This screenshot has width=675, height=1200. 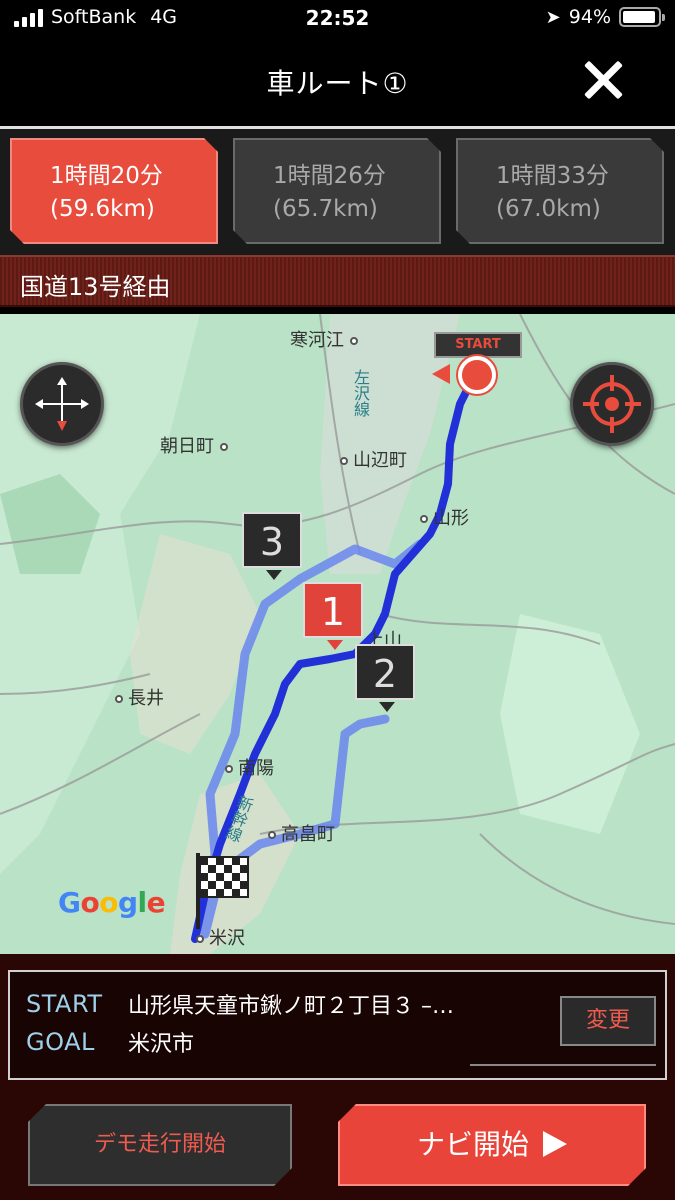 I want to click on route-distance: (59.6km), so click(x=102, y=209).